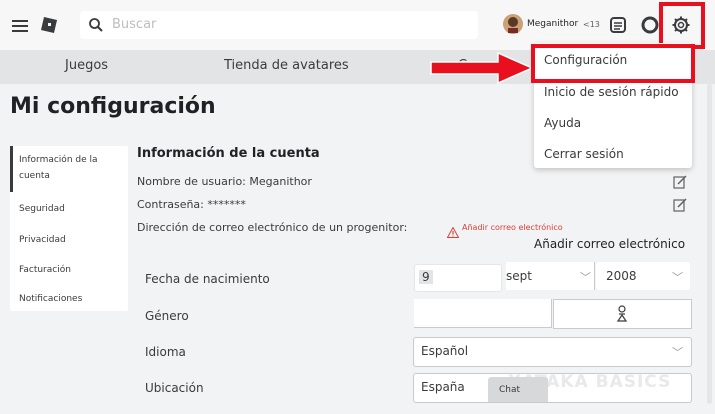 Image resolution: width=715 pixels, height=414 pixels. I want to click on birth-month-value: sept, so click(519, 276).